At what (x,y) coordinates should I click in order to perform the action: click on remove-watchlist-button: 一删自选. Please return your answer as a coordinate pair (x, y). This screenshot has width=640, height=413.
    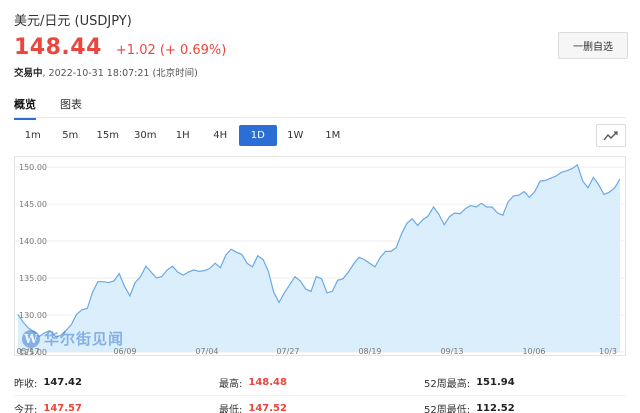
    Looking at the image, I should click on (593, 45).